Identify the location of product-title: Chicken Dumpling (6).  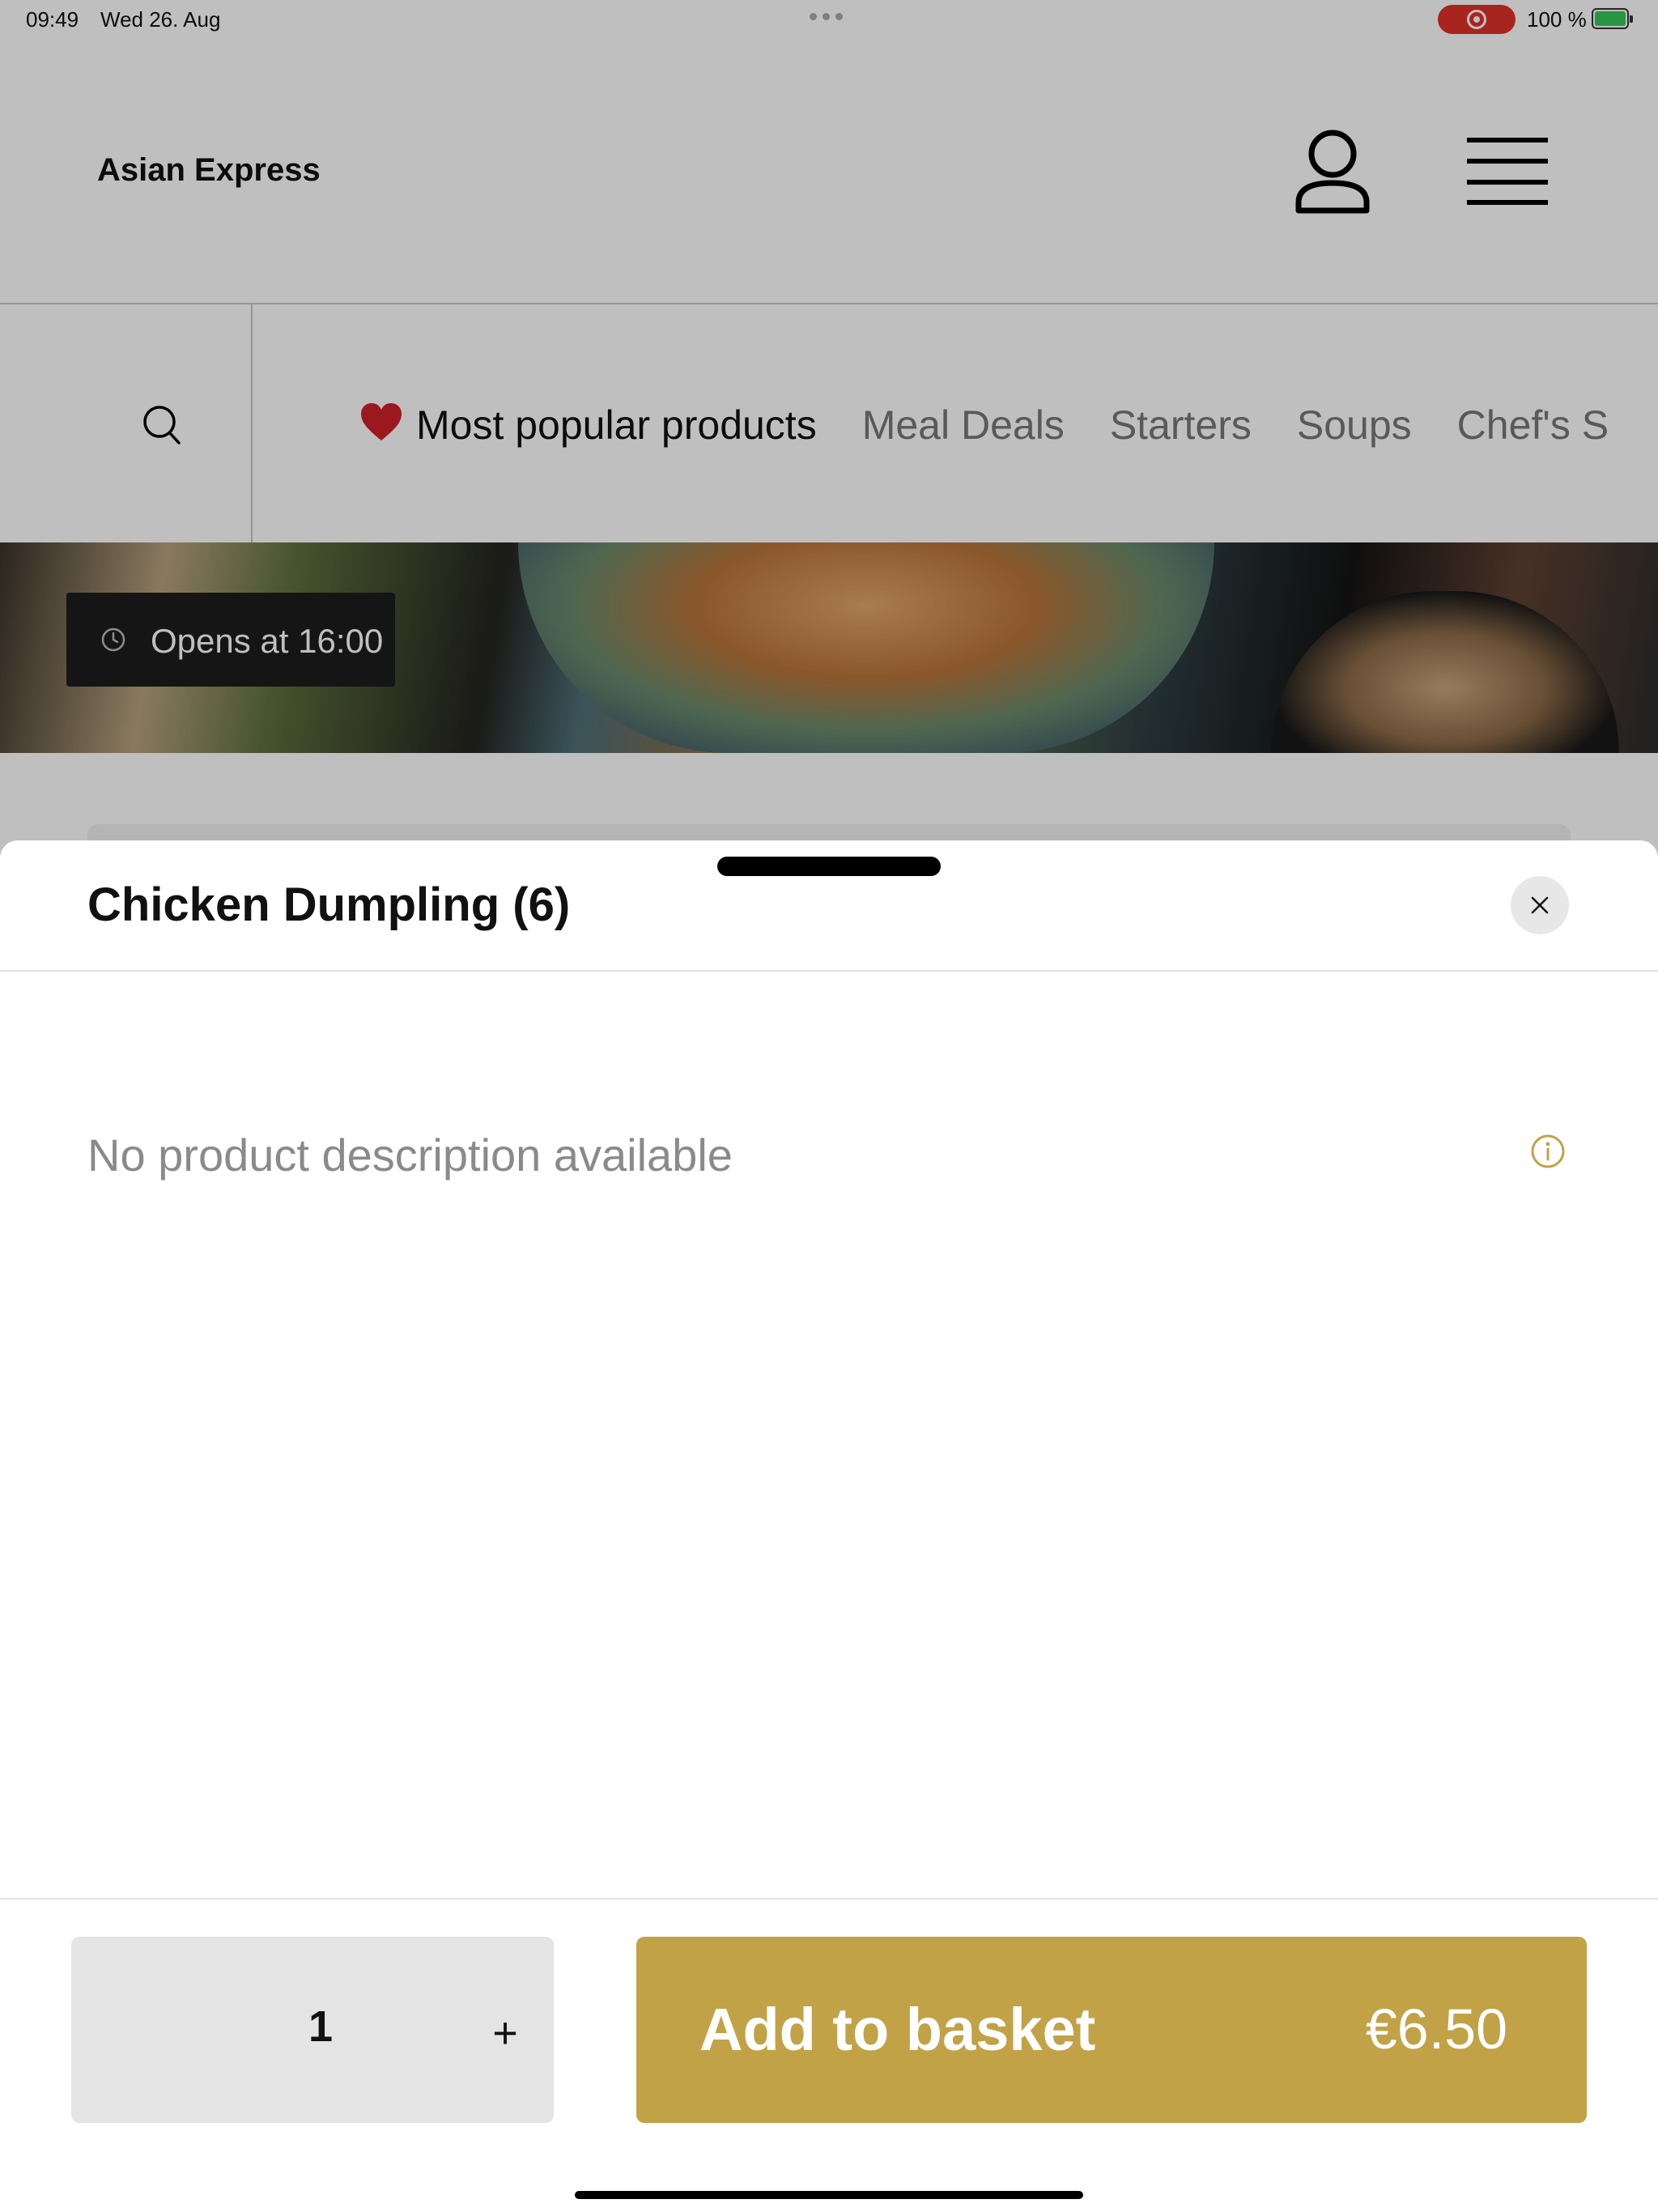
(329, 904).